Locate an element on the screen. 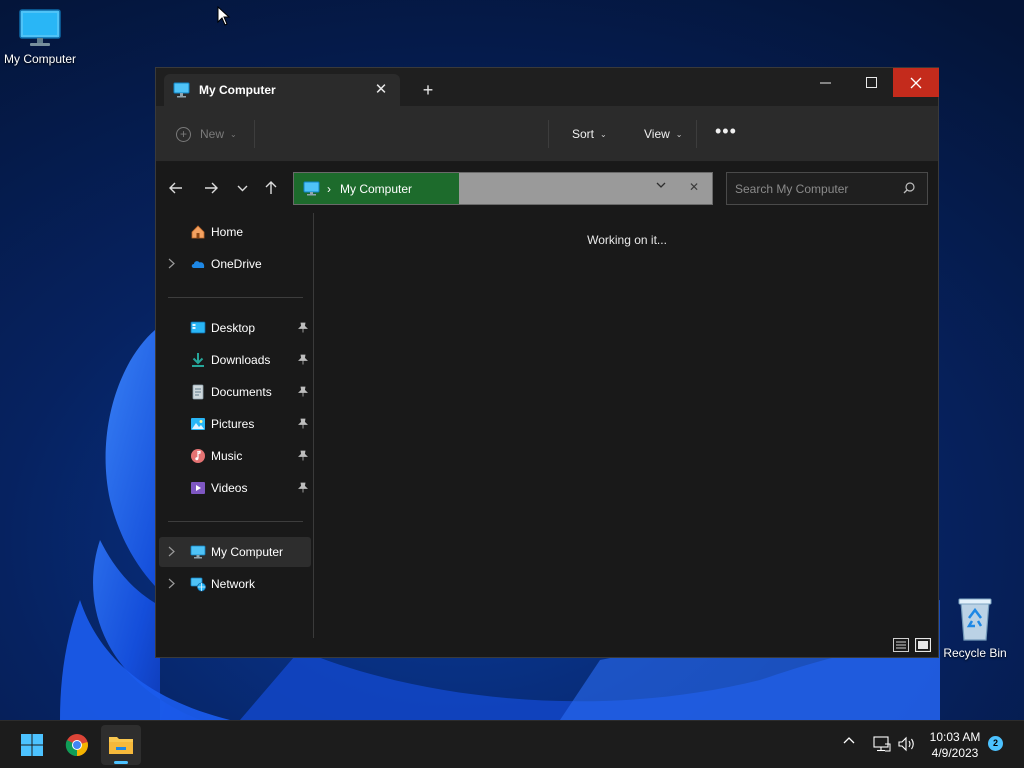  command-bar: + New ⌄ Sort ⌄ View ⌄ ••• is located at coordinates (547, 134).